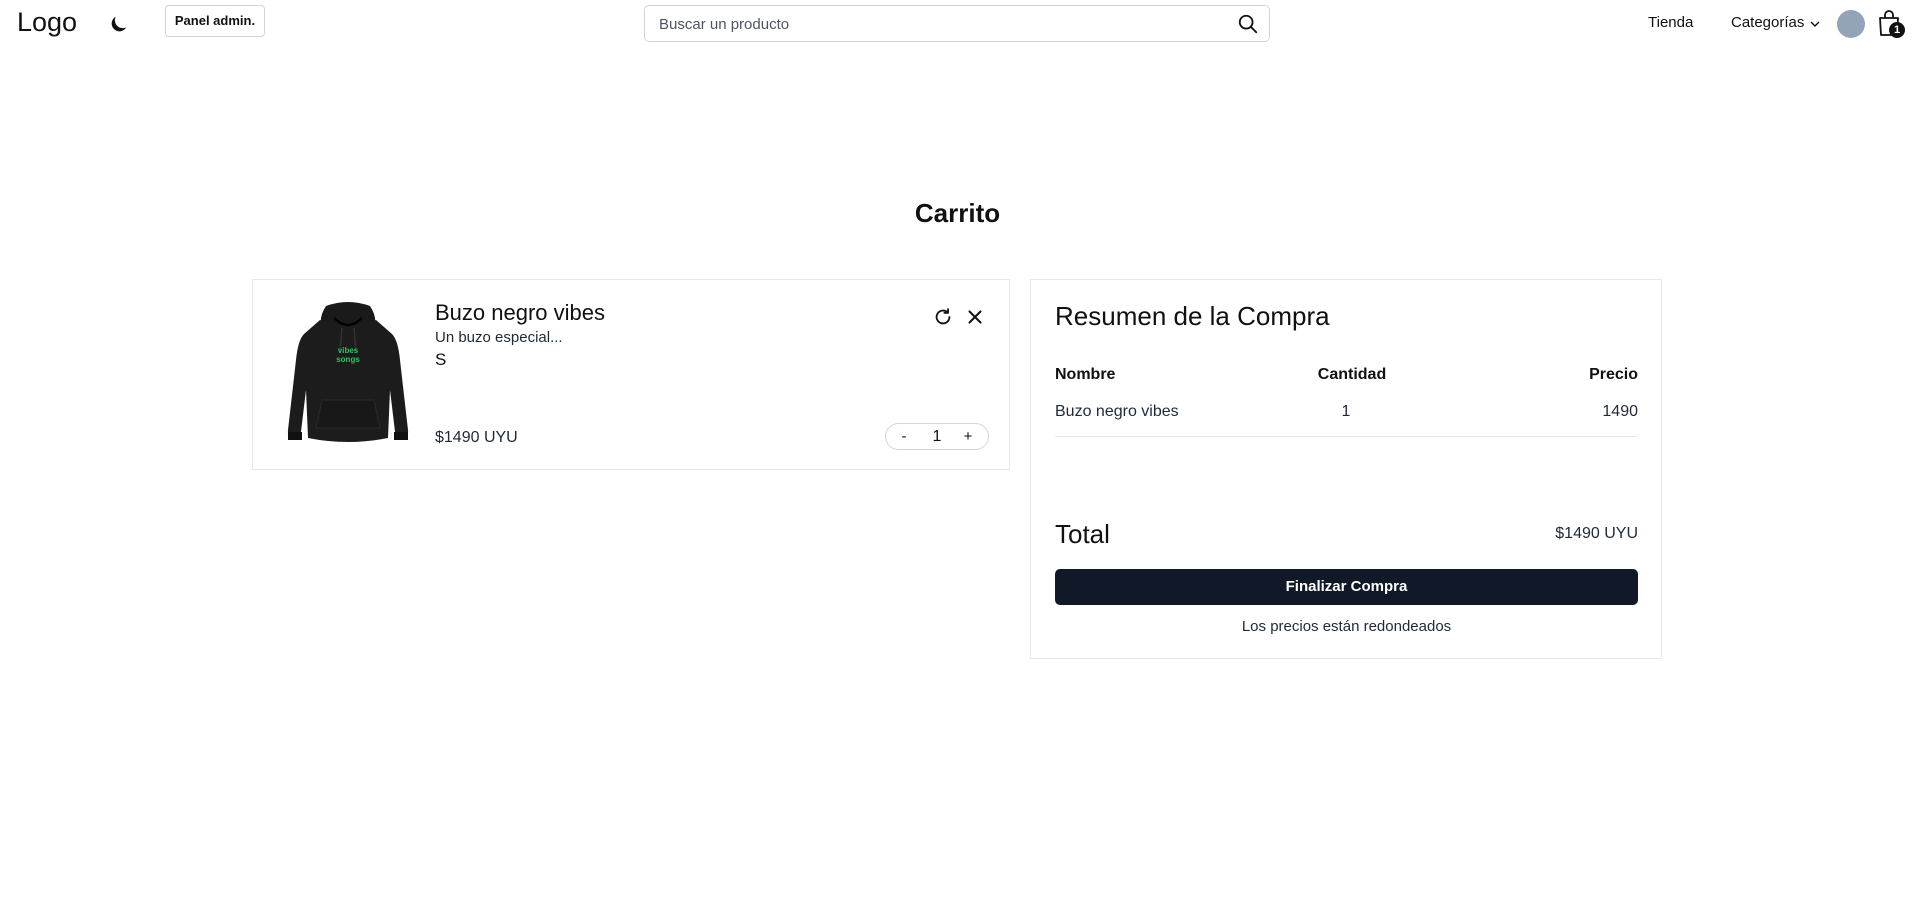 The image size is (1915, 912). What do you see at coordinates (1346, 436) in the screenshot?
I see `summary-divider` at bounding box center [1346, 436].